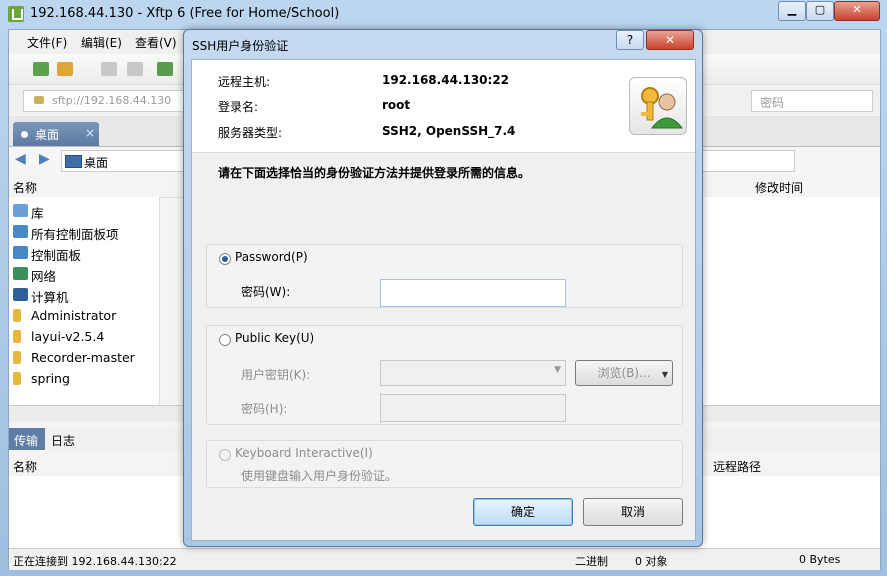 Image resolution: width=887 pixels, height=576 pixels. I want to click on status-bar: 正在连接到 192.168.44.130:22 二进制 0 对象 0 Bytes, so click(444, 559).